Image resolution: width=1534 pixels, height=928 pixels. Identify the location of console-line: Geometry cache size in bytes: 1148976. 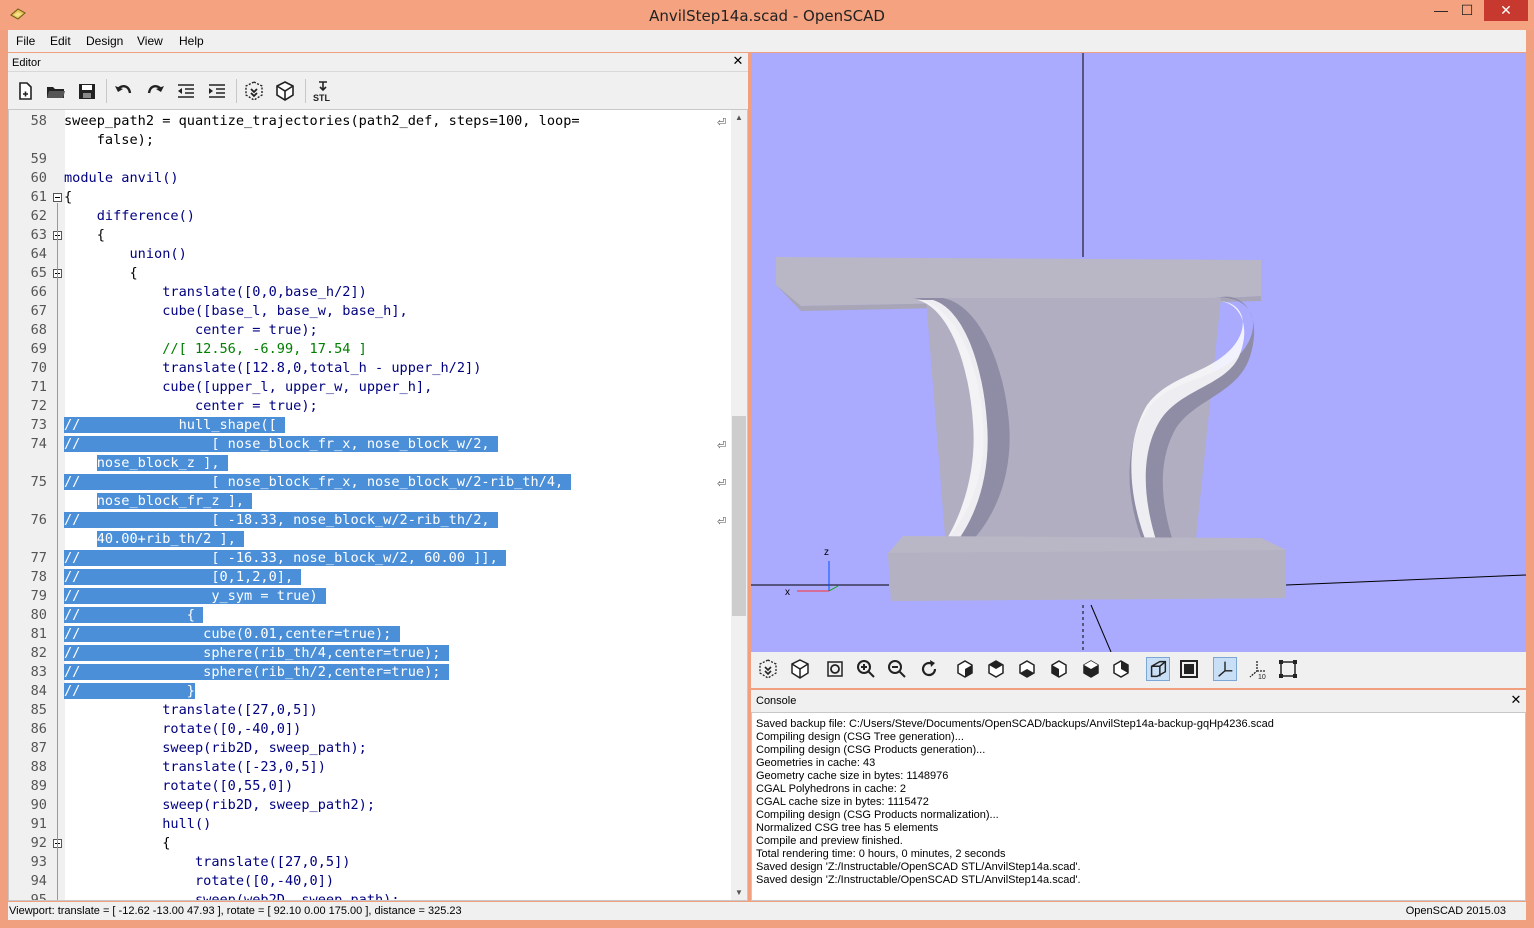
(852, 776).